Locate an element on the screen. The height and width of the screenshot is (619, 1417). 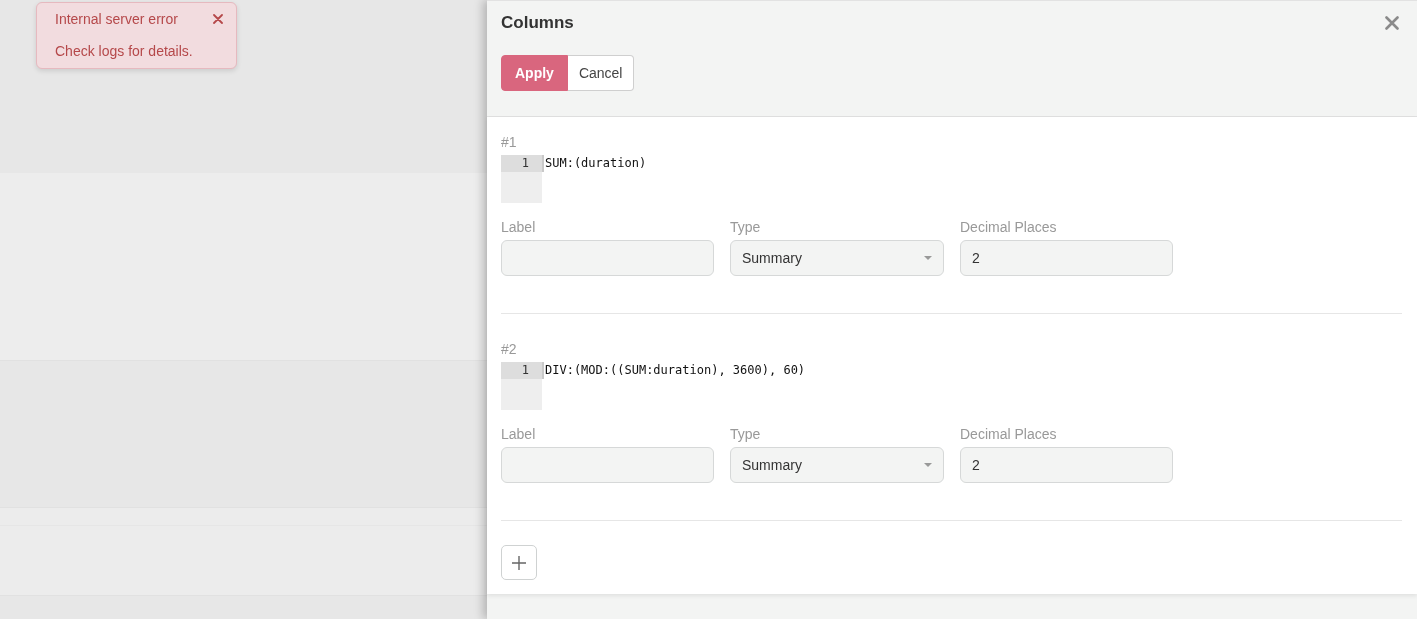
toast-title: Internal server error is located at coordinates (116, 19).